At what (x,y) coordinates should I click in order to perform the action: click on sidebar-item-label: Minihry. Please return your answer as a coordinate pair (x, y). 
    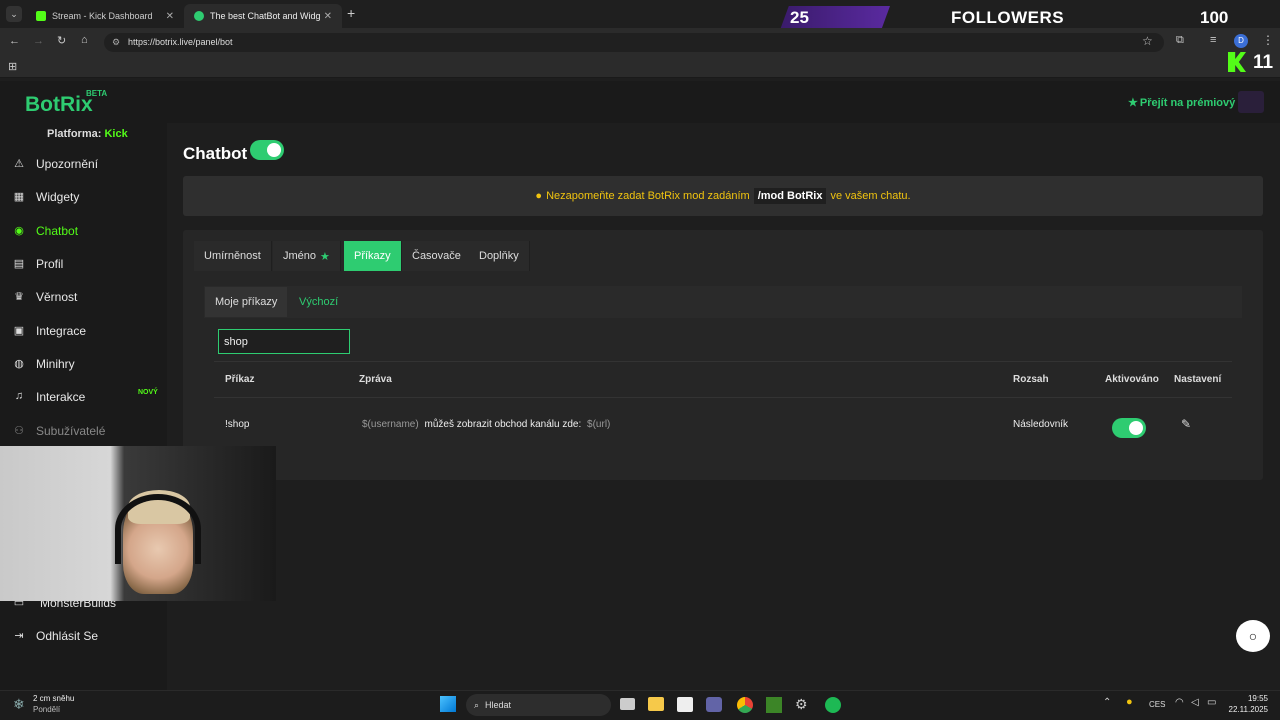
    Looking at the image, I should click on (55, 364).